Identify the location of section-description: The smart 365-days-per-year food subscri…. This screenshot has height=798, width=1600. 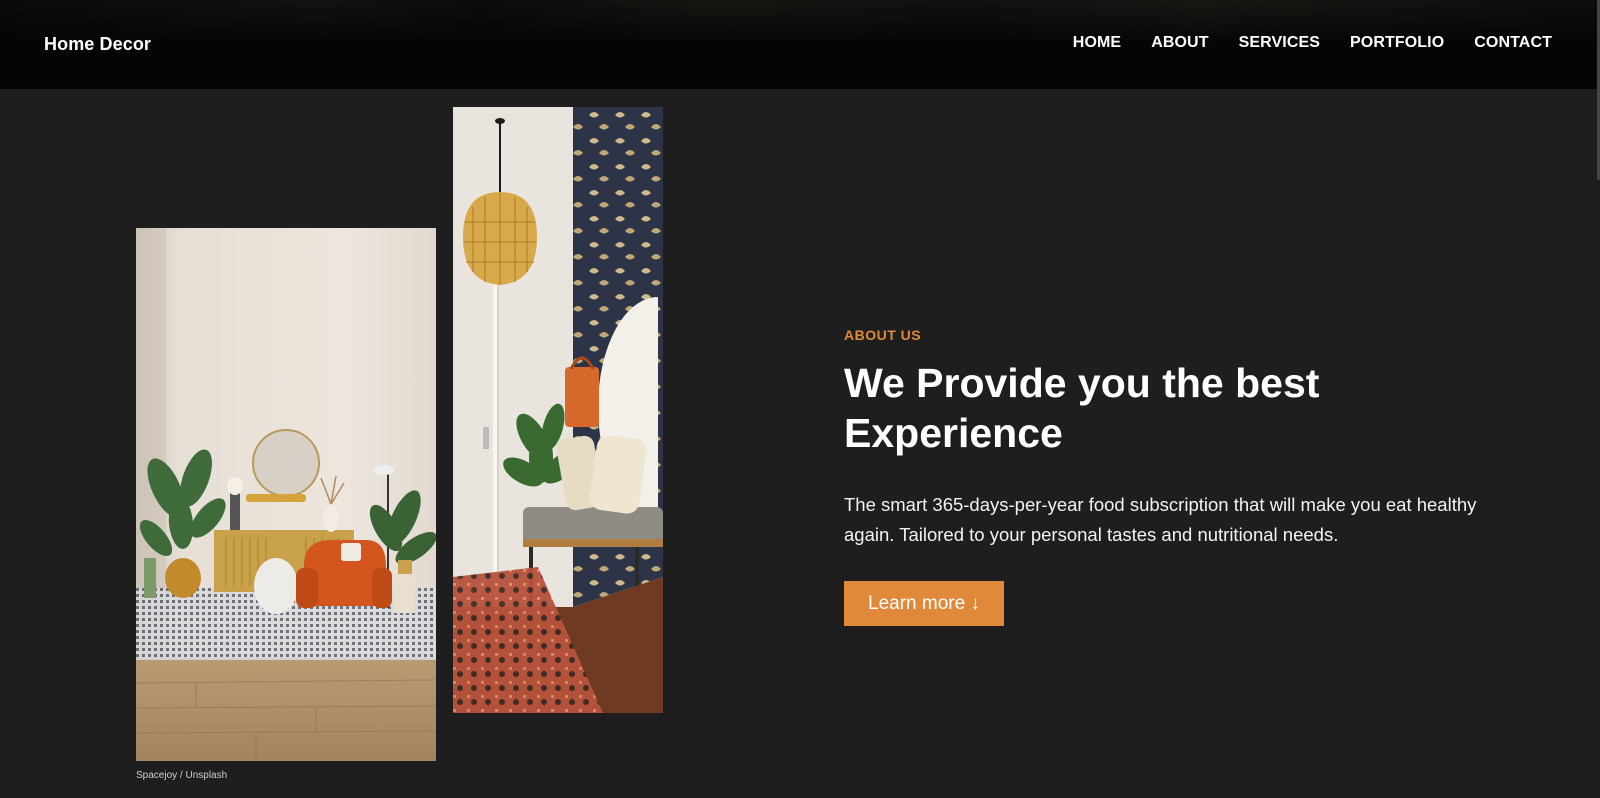
(1160, 519).